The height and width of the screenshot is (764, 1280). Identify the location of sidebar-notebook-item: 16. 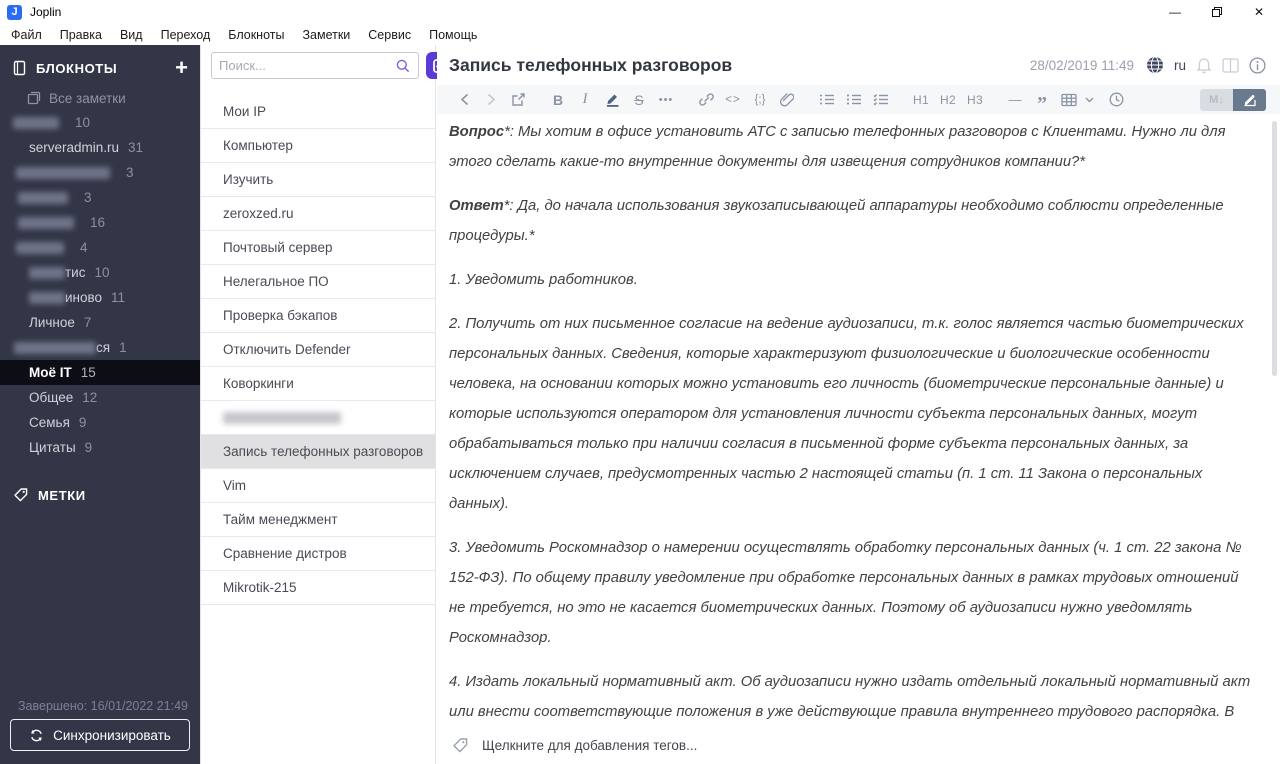
(100, 222).